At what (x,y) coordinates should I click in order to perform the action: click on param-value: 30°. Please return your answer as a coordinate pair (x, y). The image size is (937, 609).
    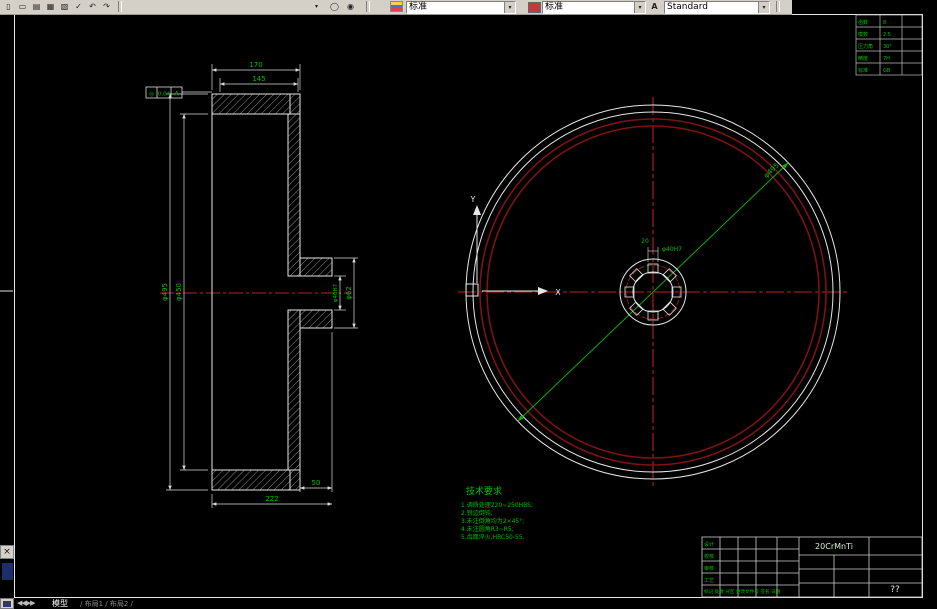
    Looking at the image, I should click on (887, 47).